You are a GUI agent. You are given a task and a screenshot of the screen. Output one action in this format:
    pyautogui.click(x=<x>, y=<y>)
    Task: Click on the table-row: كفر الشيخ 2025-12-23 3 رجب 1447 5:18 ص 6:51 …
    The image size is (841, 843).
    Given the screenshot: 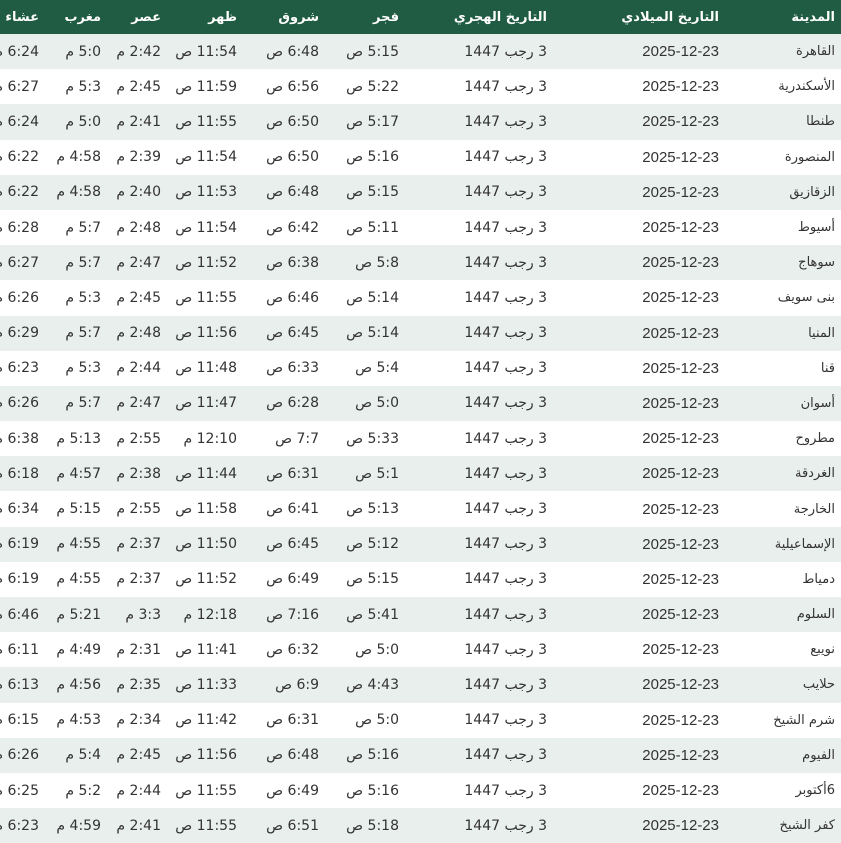 What is the action you would take?
    pyautogui.click(x=420, y=825)
    